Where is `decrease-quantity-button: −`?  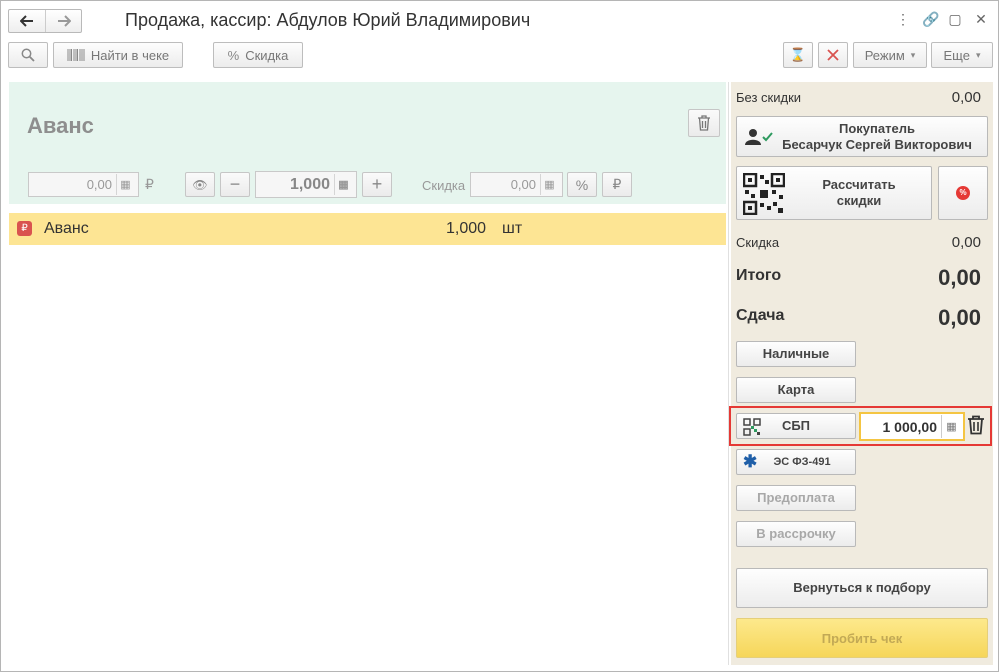
decrease-quantity-button: − is located at coordinates (235, 184).